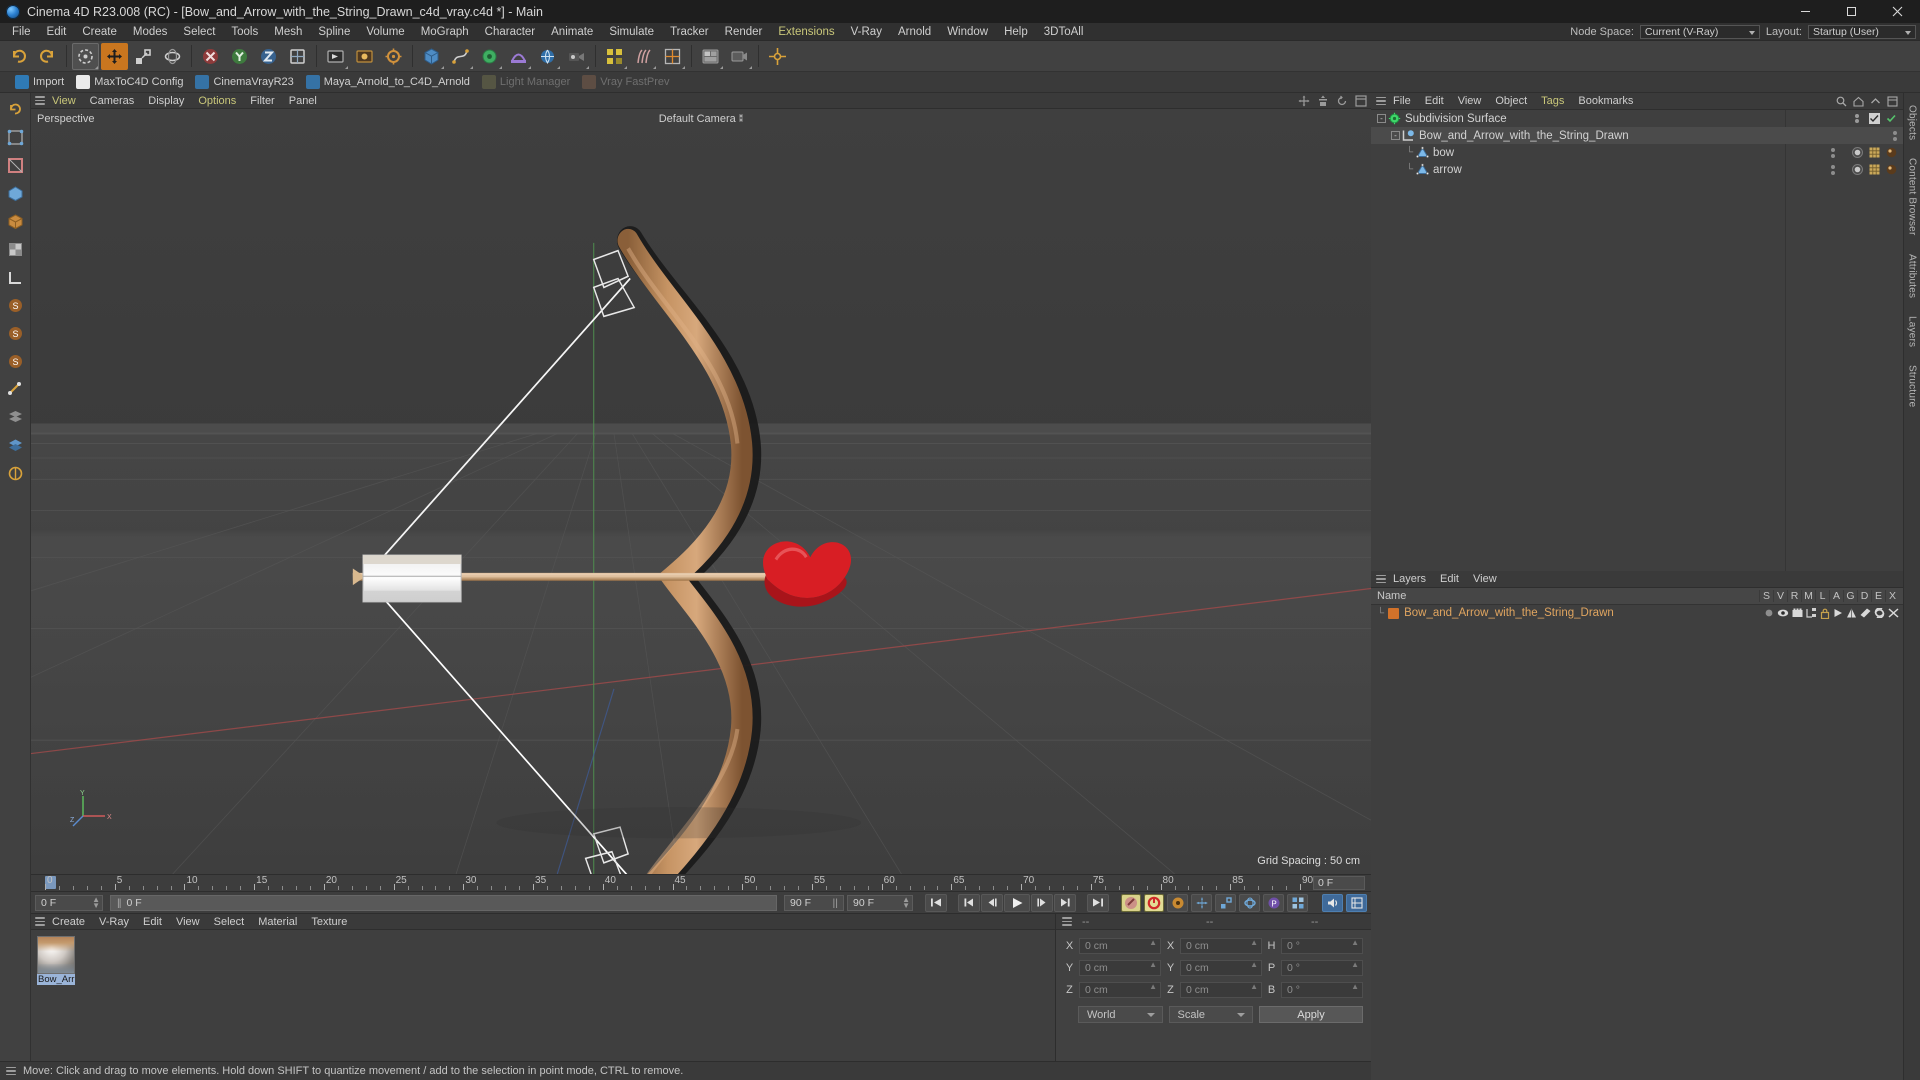  I want to click on layer-animation-icon, so click(1838, 613).